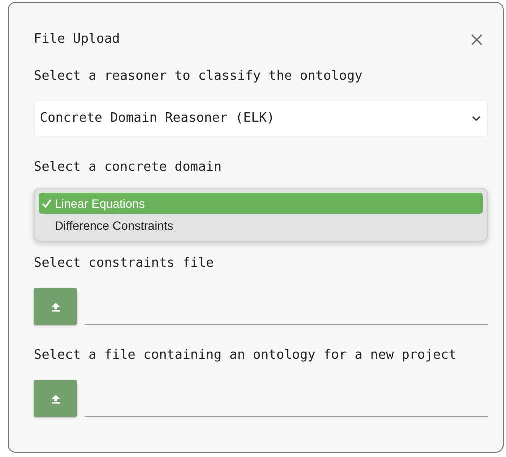  Describe the element at coordinates (77, 40) in the screenshot. I see `dialog-title: File Upload` at that location.